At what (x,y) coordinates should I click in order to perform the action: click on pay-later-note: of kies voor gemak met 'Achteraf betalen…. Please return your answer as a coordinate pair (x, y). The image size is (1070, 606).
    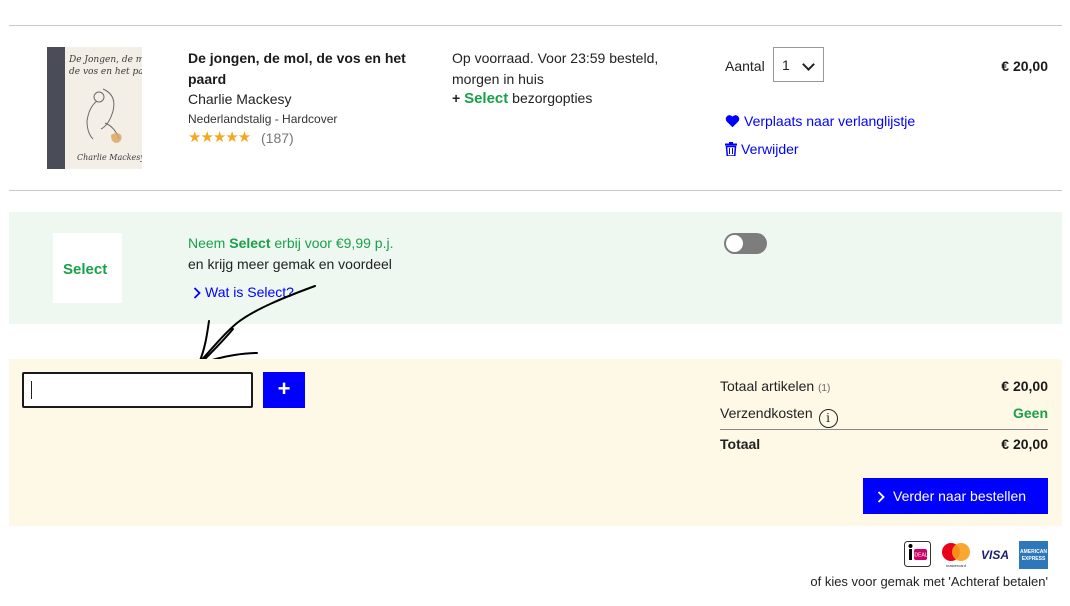
    Looking at the image, I should click on (929, 581).